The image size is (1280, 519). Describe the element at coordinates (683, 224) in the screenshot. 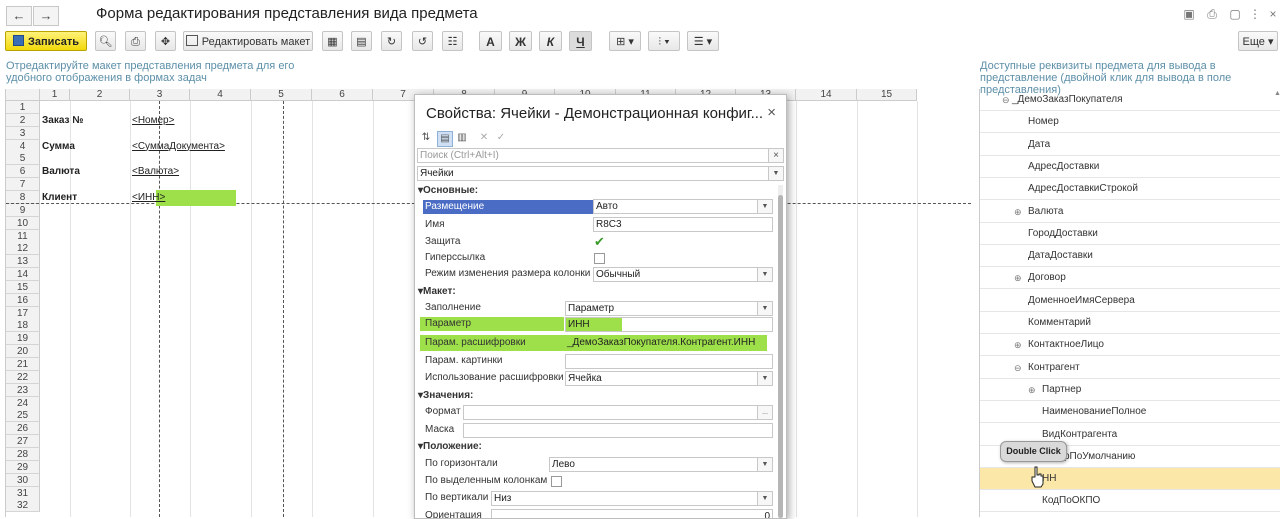

I see `name-input: R8C3` at that location.